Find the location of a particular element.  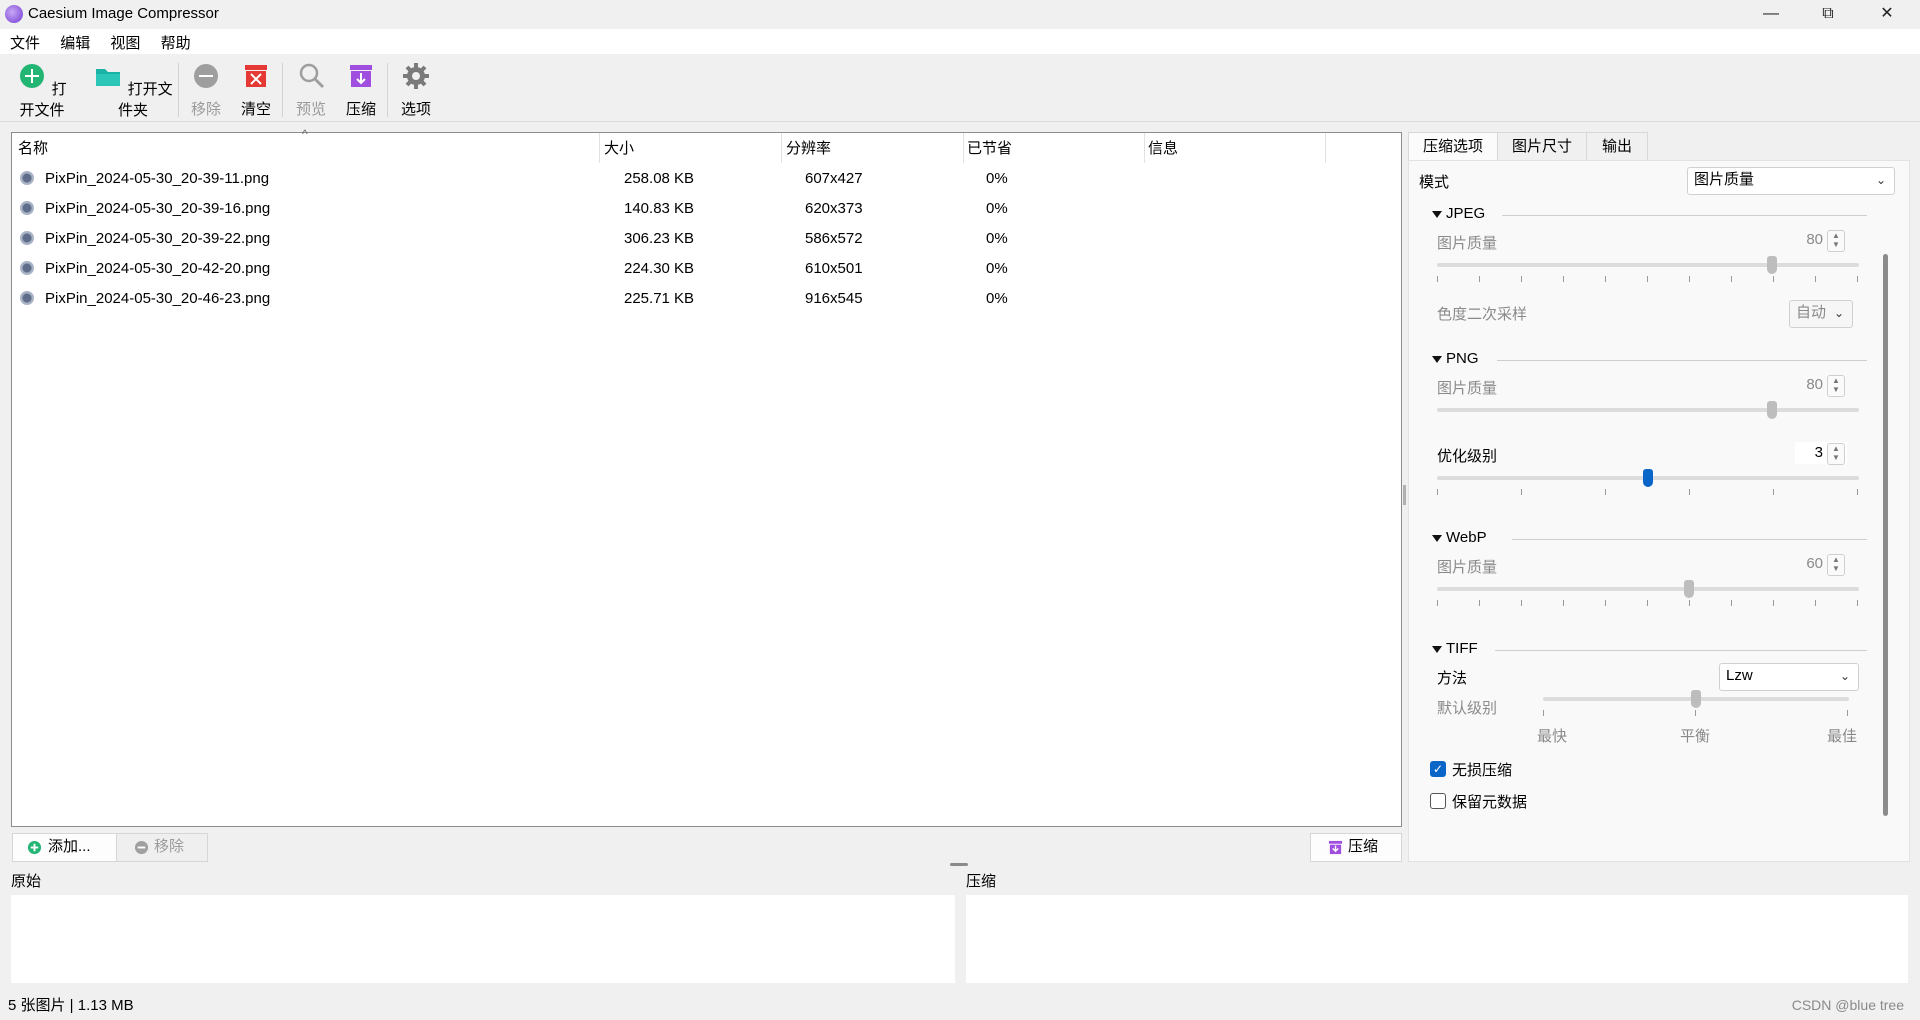

tiff-method-select: Lzw ⌄ is located at coordinates (1789, 677).